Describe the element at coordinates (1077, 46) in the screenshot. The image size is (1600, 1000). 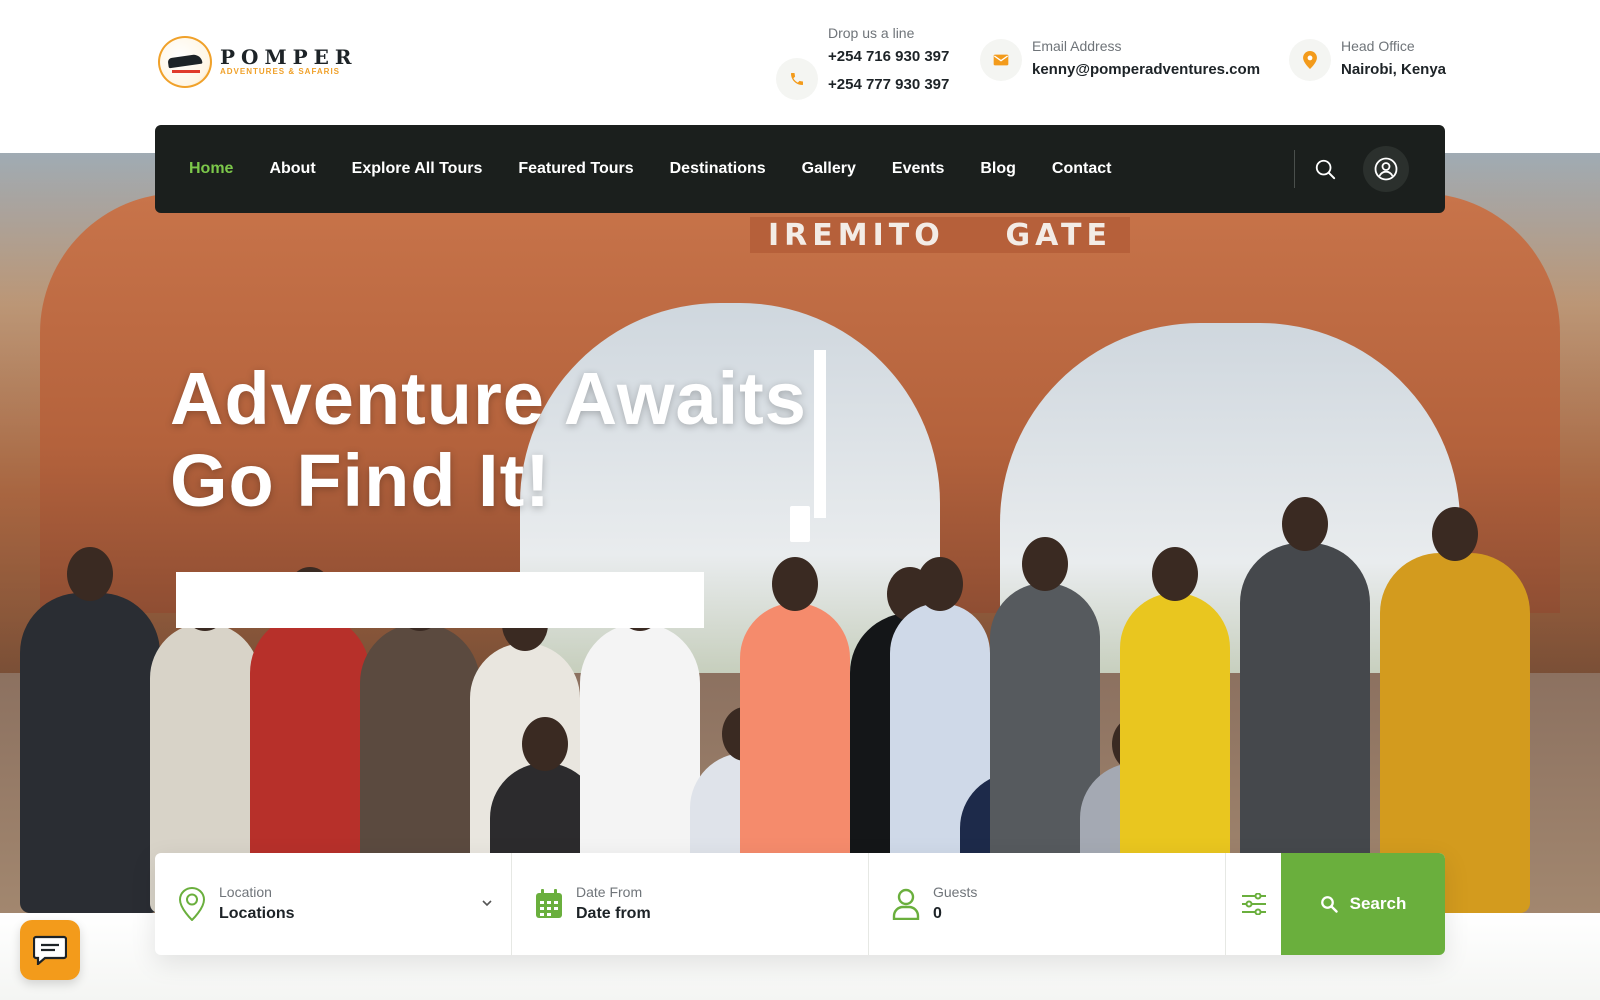
I see `email-label: Email Address` at that location.